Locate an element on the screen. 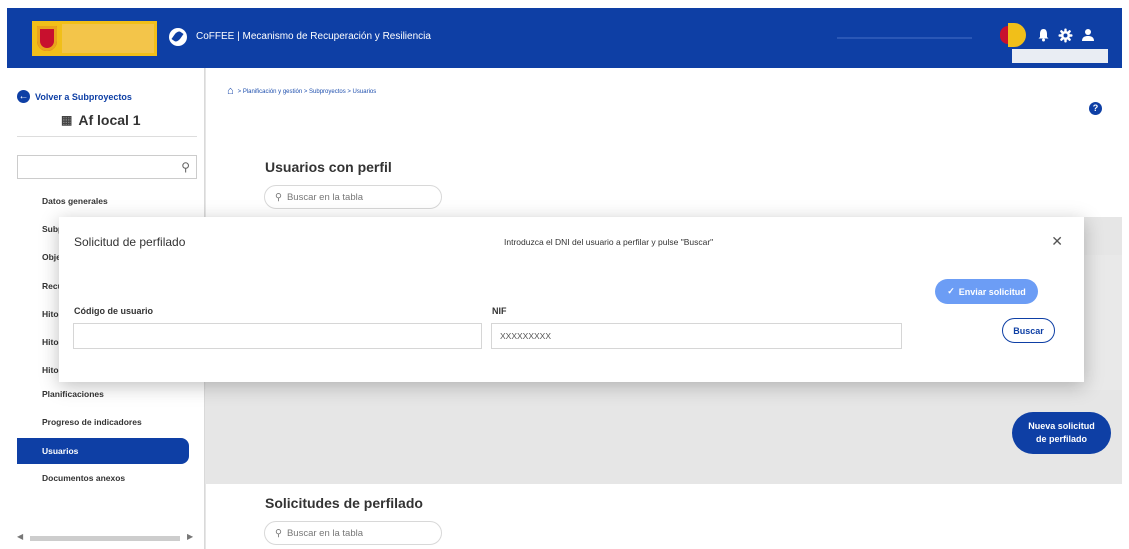 The height and width of the screenshot is (549, 1129). sidebar-search-input: ⚲ is located at coordinates (107, 167).